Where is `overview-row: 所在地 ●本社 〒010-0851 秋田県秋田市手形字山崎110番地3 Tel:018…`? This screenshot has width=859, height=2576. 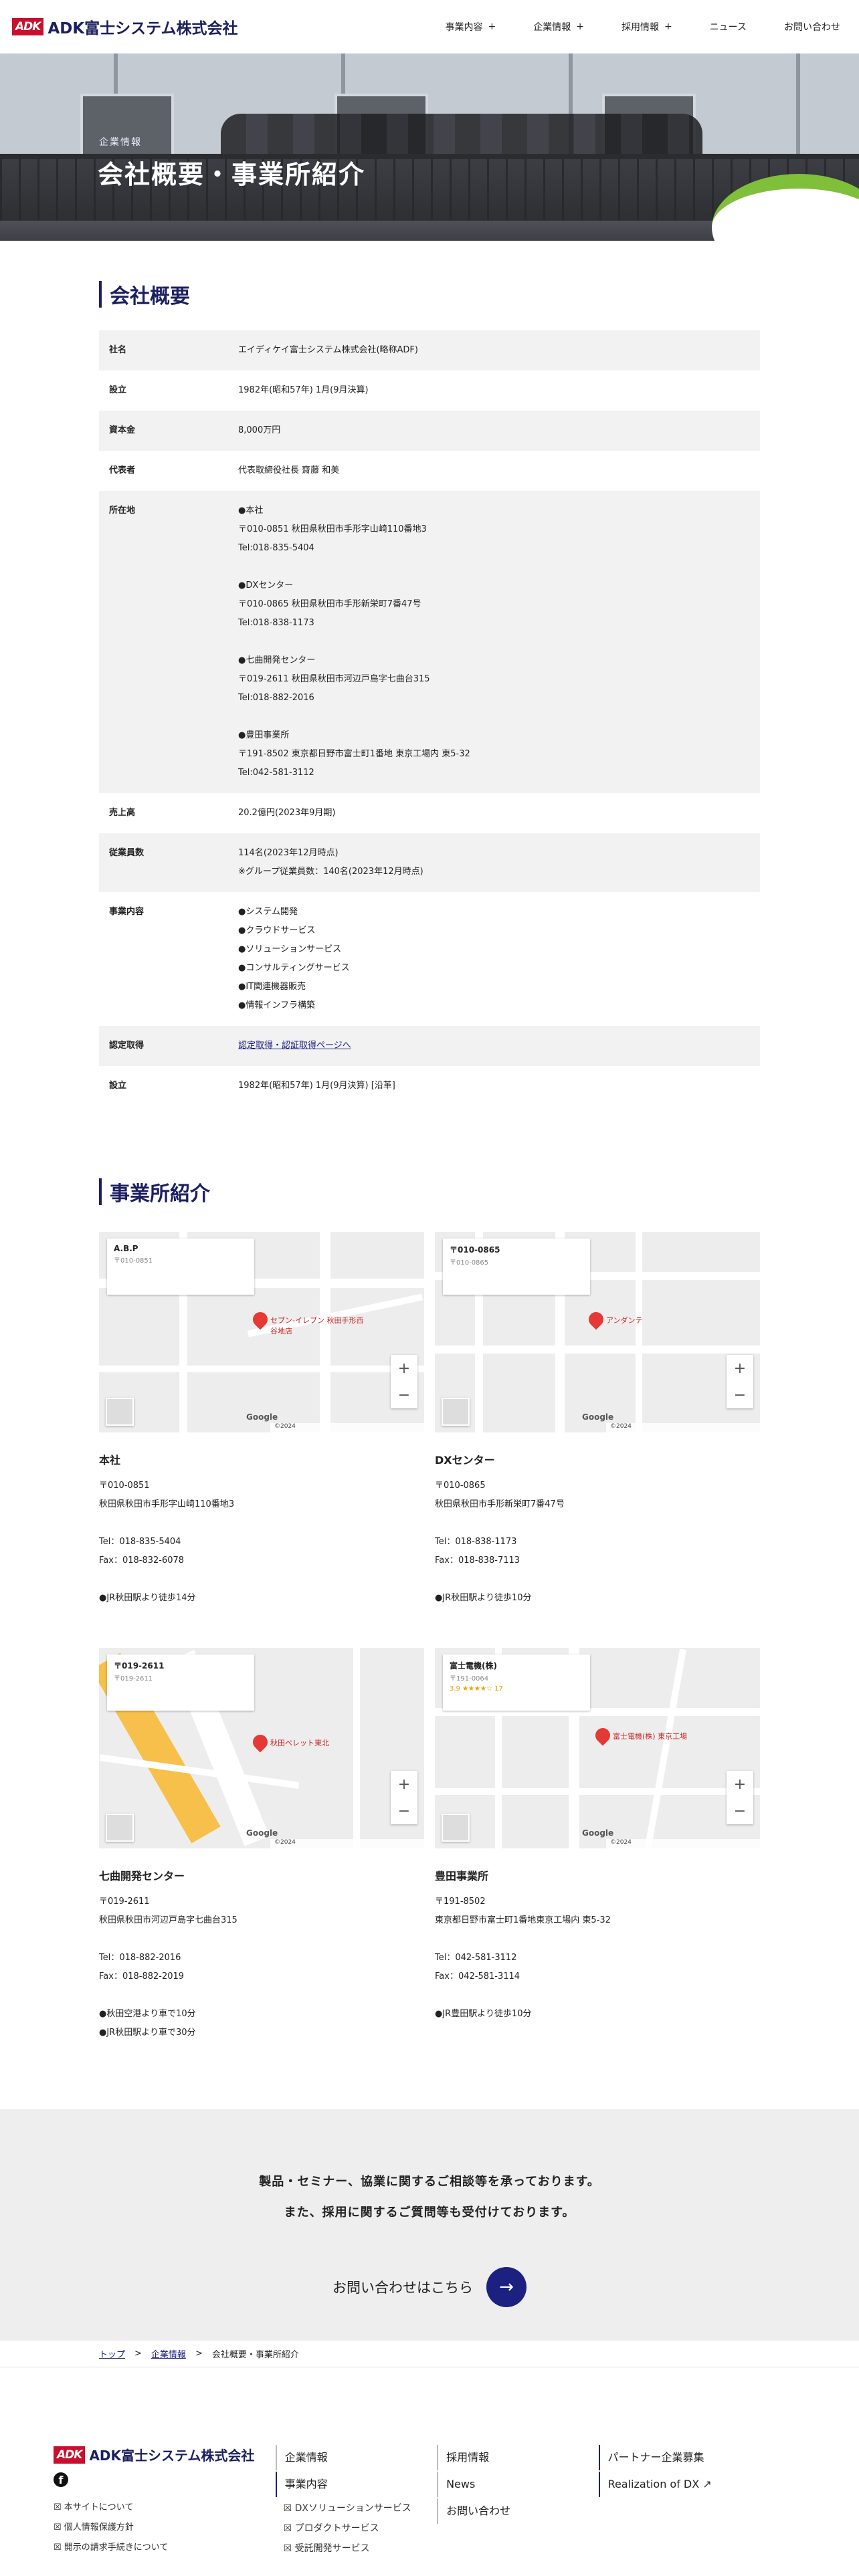 overview-row: 所在地 ●本社 〒010-0851 秋田県秋田市手形字山崎110番地3 Tel:018… is located at coordinates (429, 642).